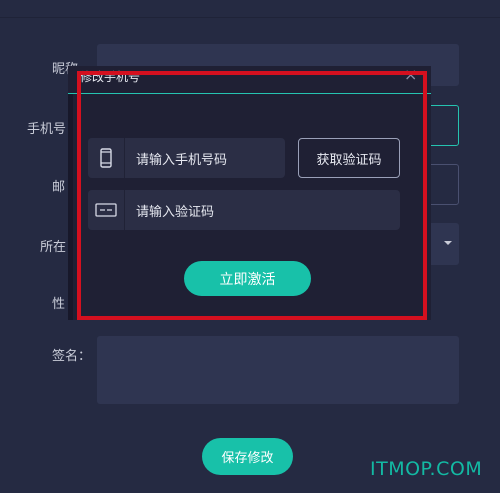 The height and width of the screenshot is (493, 500). What do you see at coordinates (278, 370) in the screenshot?
I see `signature-textarea` at bounding box center [278, 370].